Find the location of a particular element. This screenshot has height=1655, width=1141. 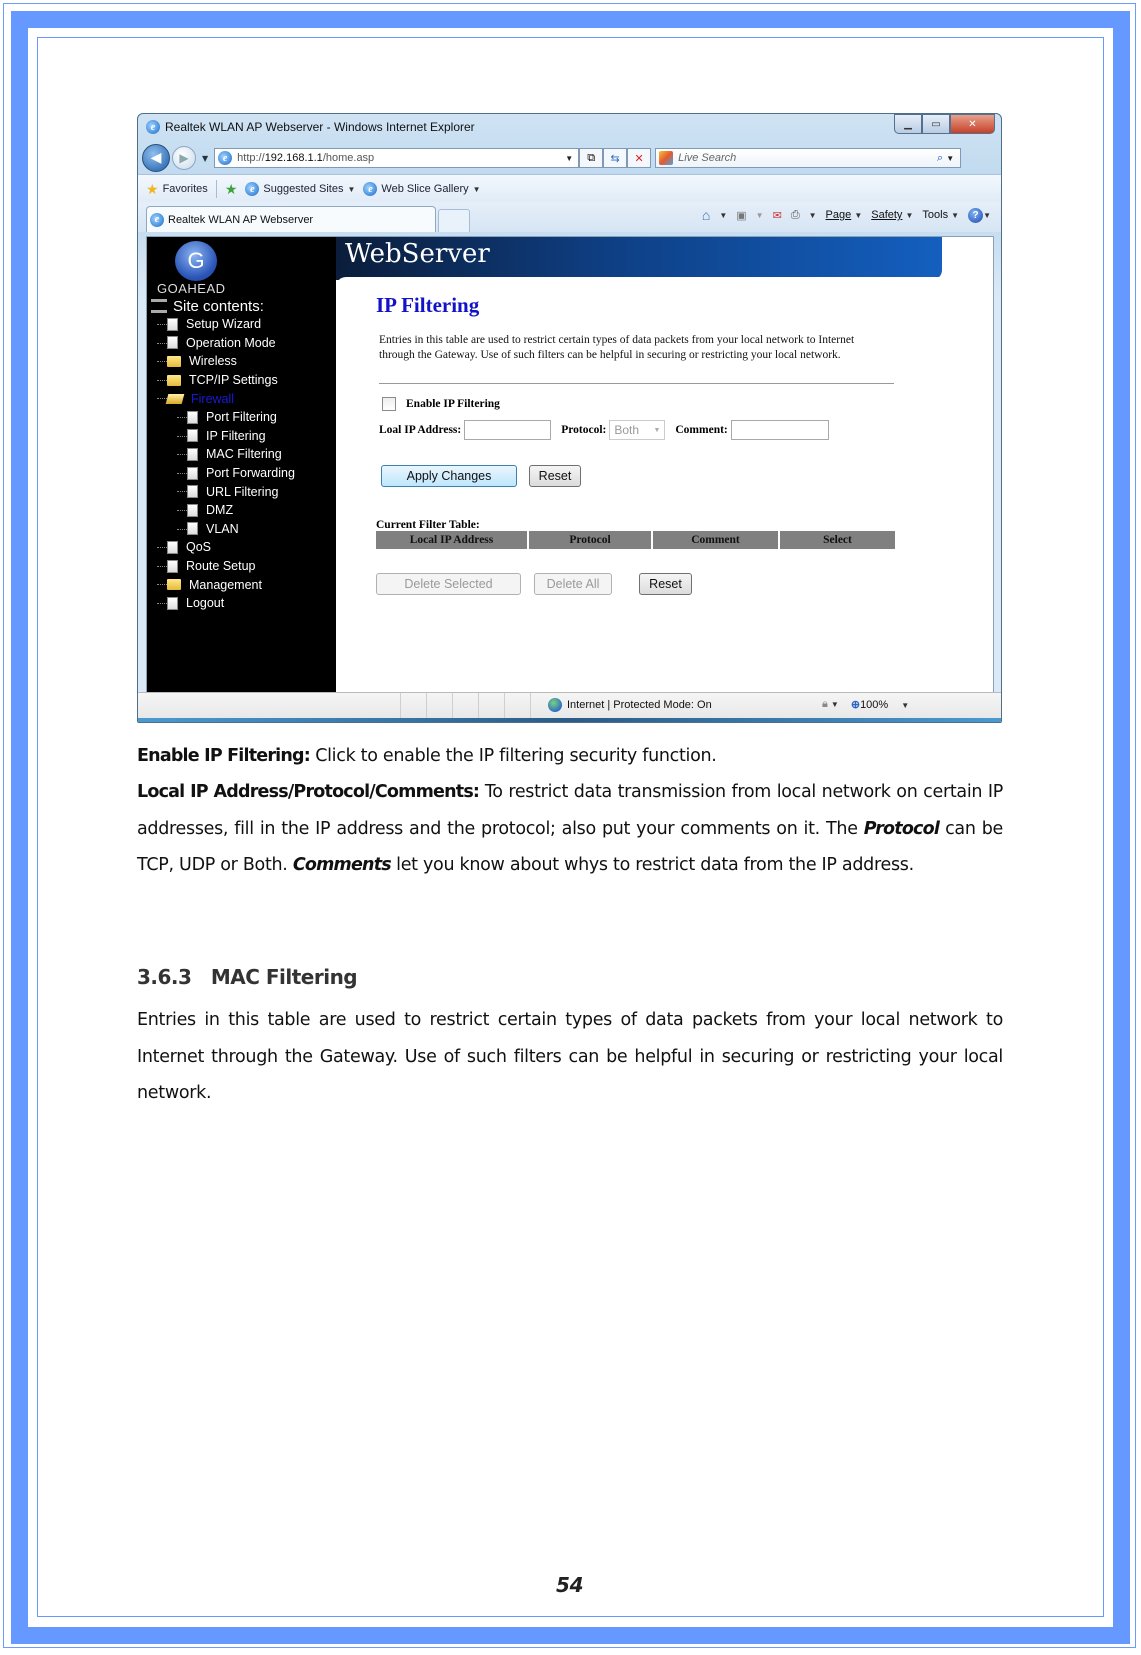

ie-icon: e is located at coordinates (370, 189).